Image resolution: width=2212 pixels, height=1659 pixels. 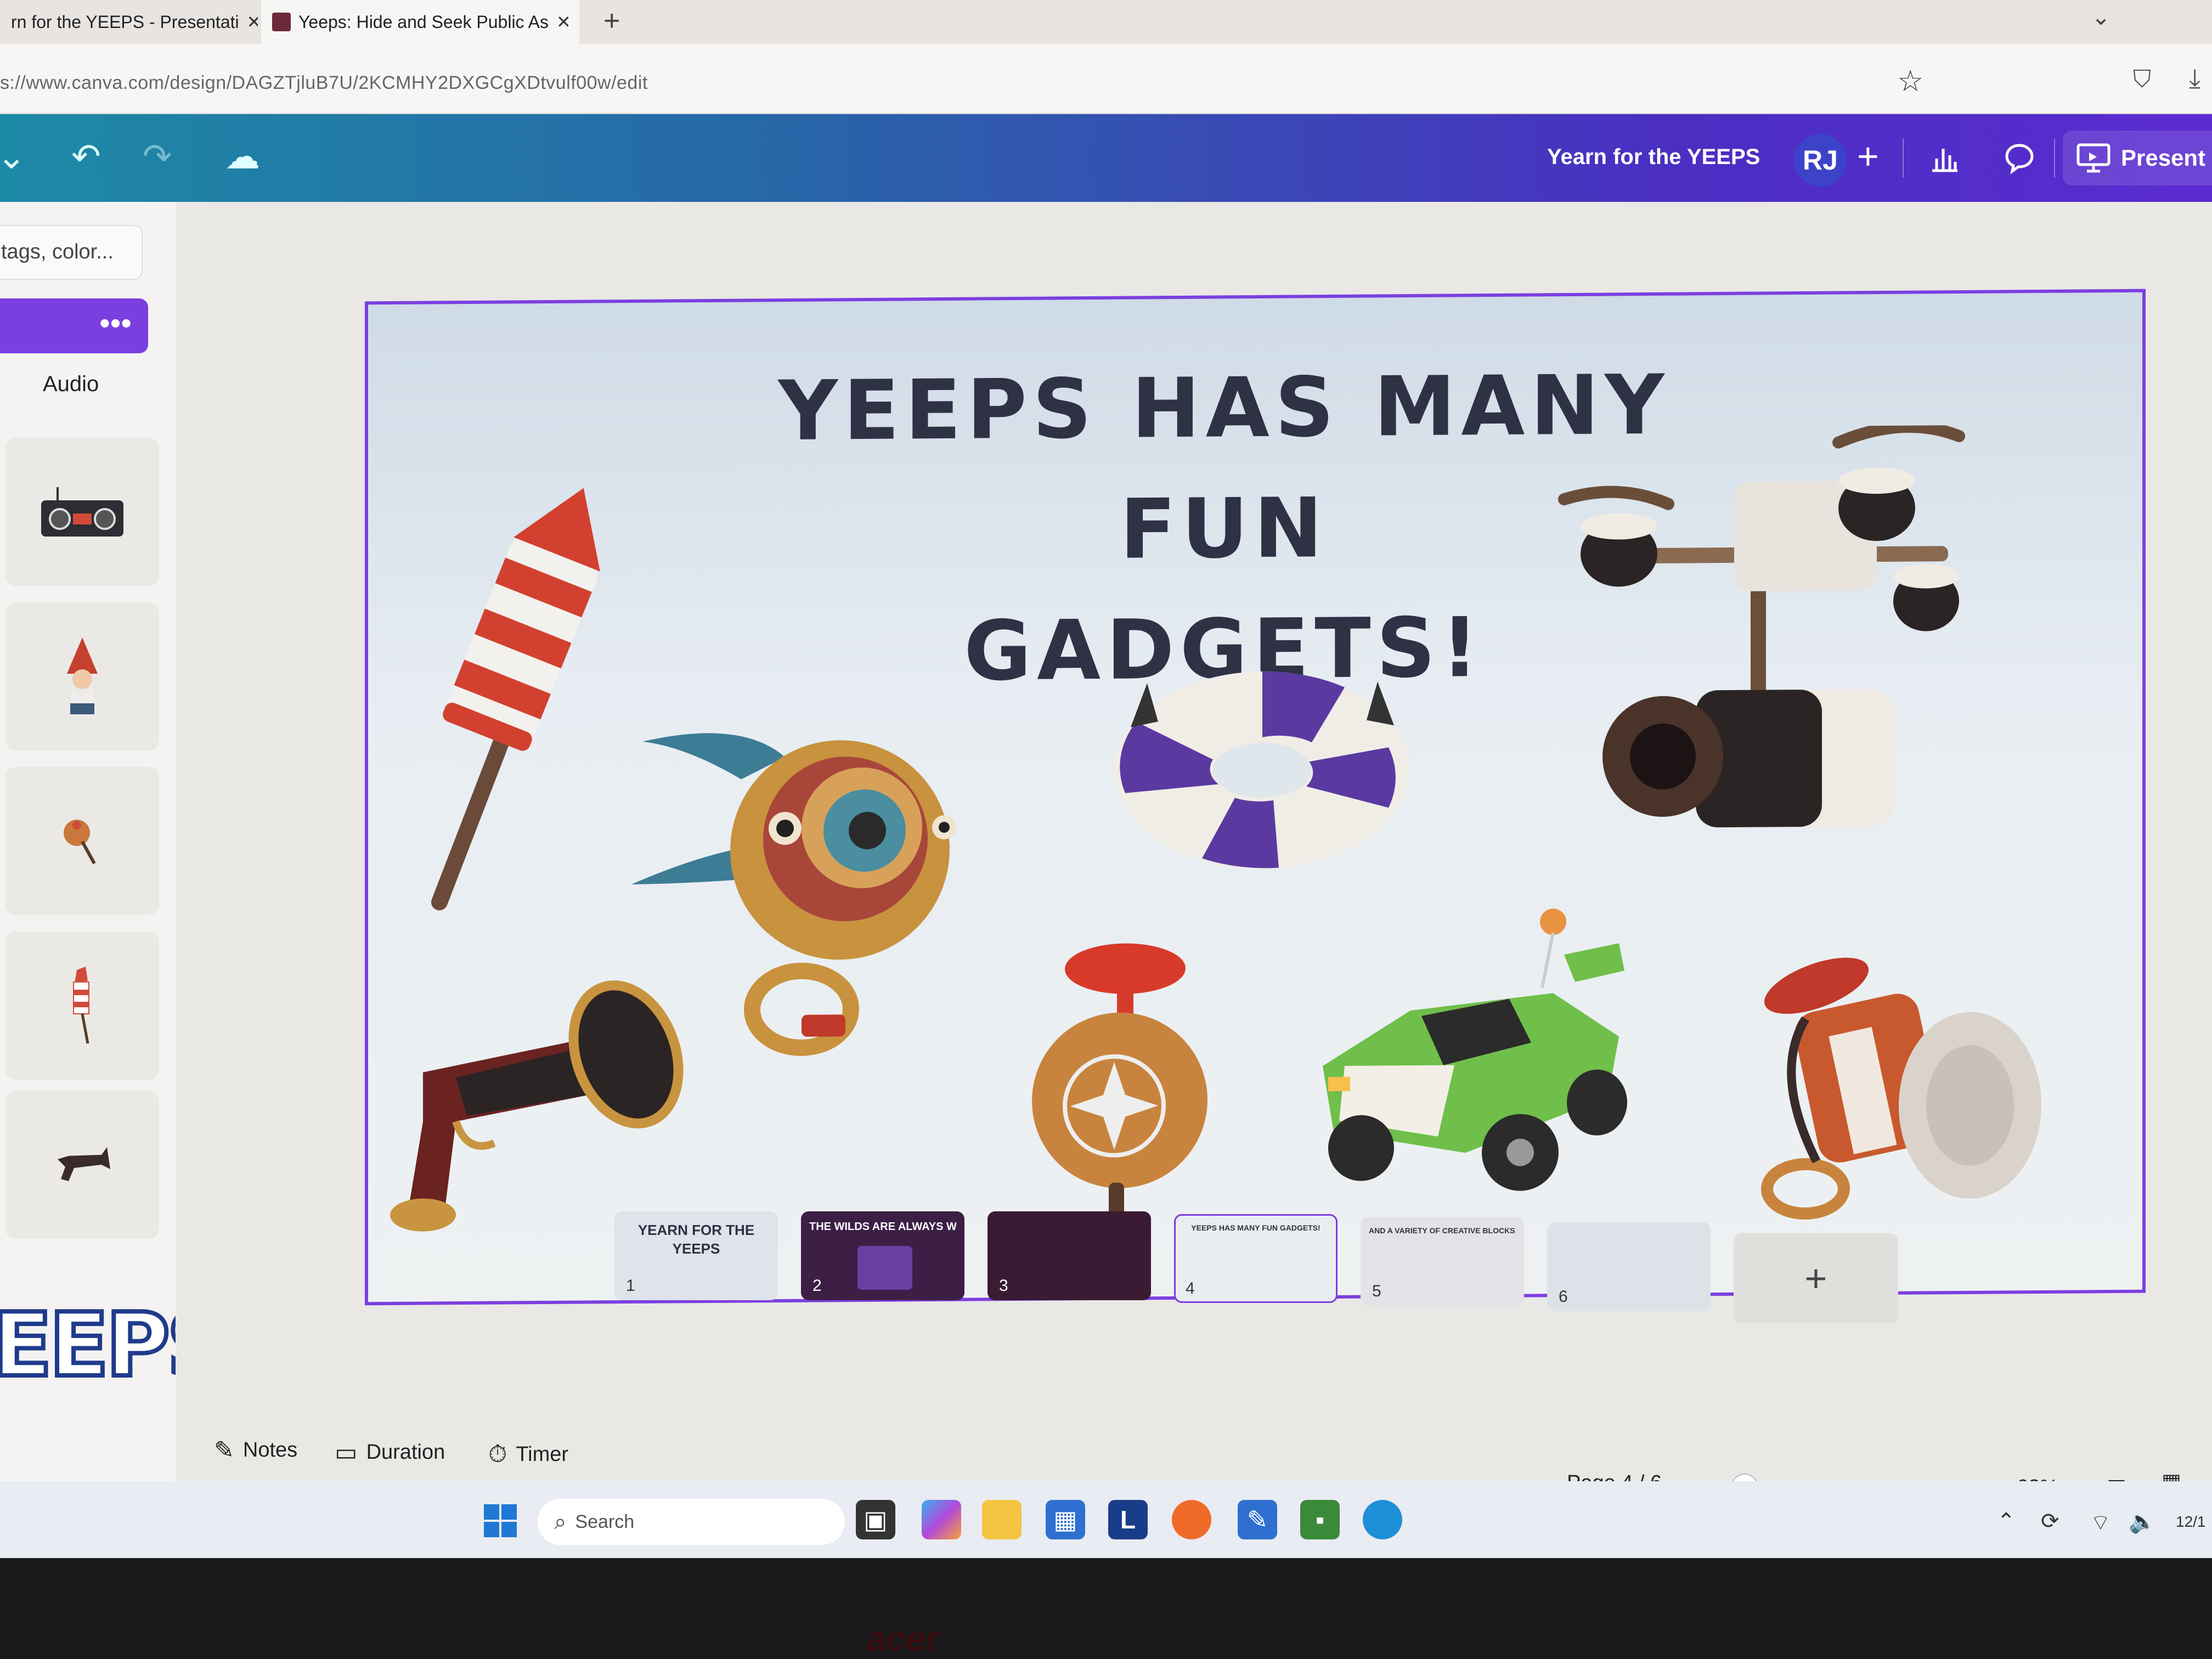 I want to click on clock: 12/1, so click(x=2191, y=1522).